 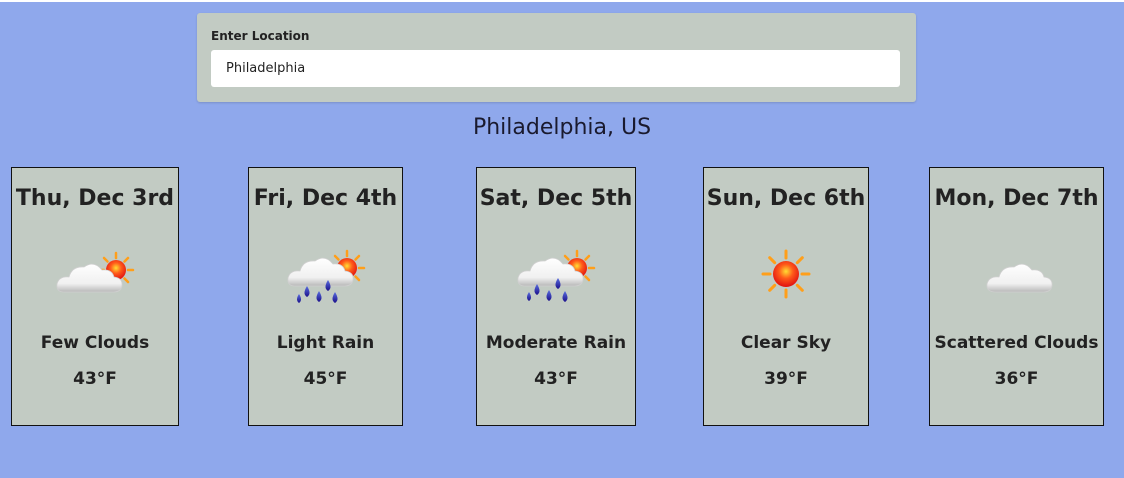 I want to click on location-search-panel: Enter Location, so click(x=556, y=57).